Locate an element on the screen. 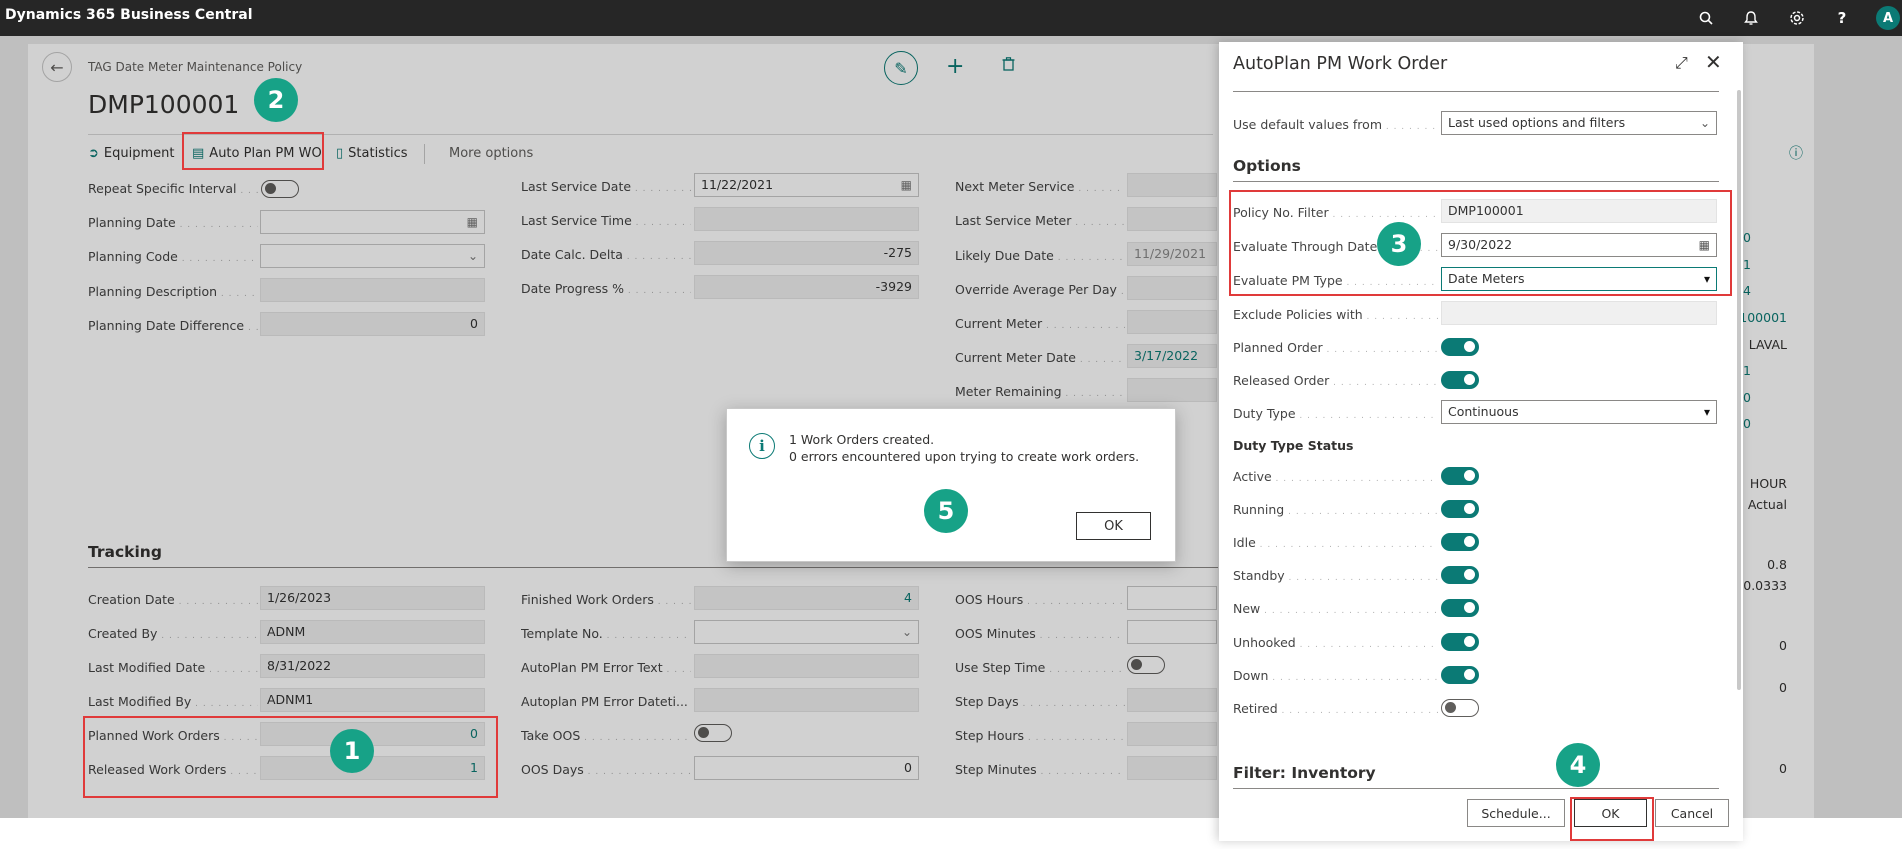  status-standby-label: Standby is located at coordinates (1335, 575).